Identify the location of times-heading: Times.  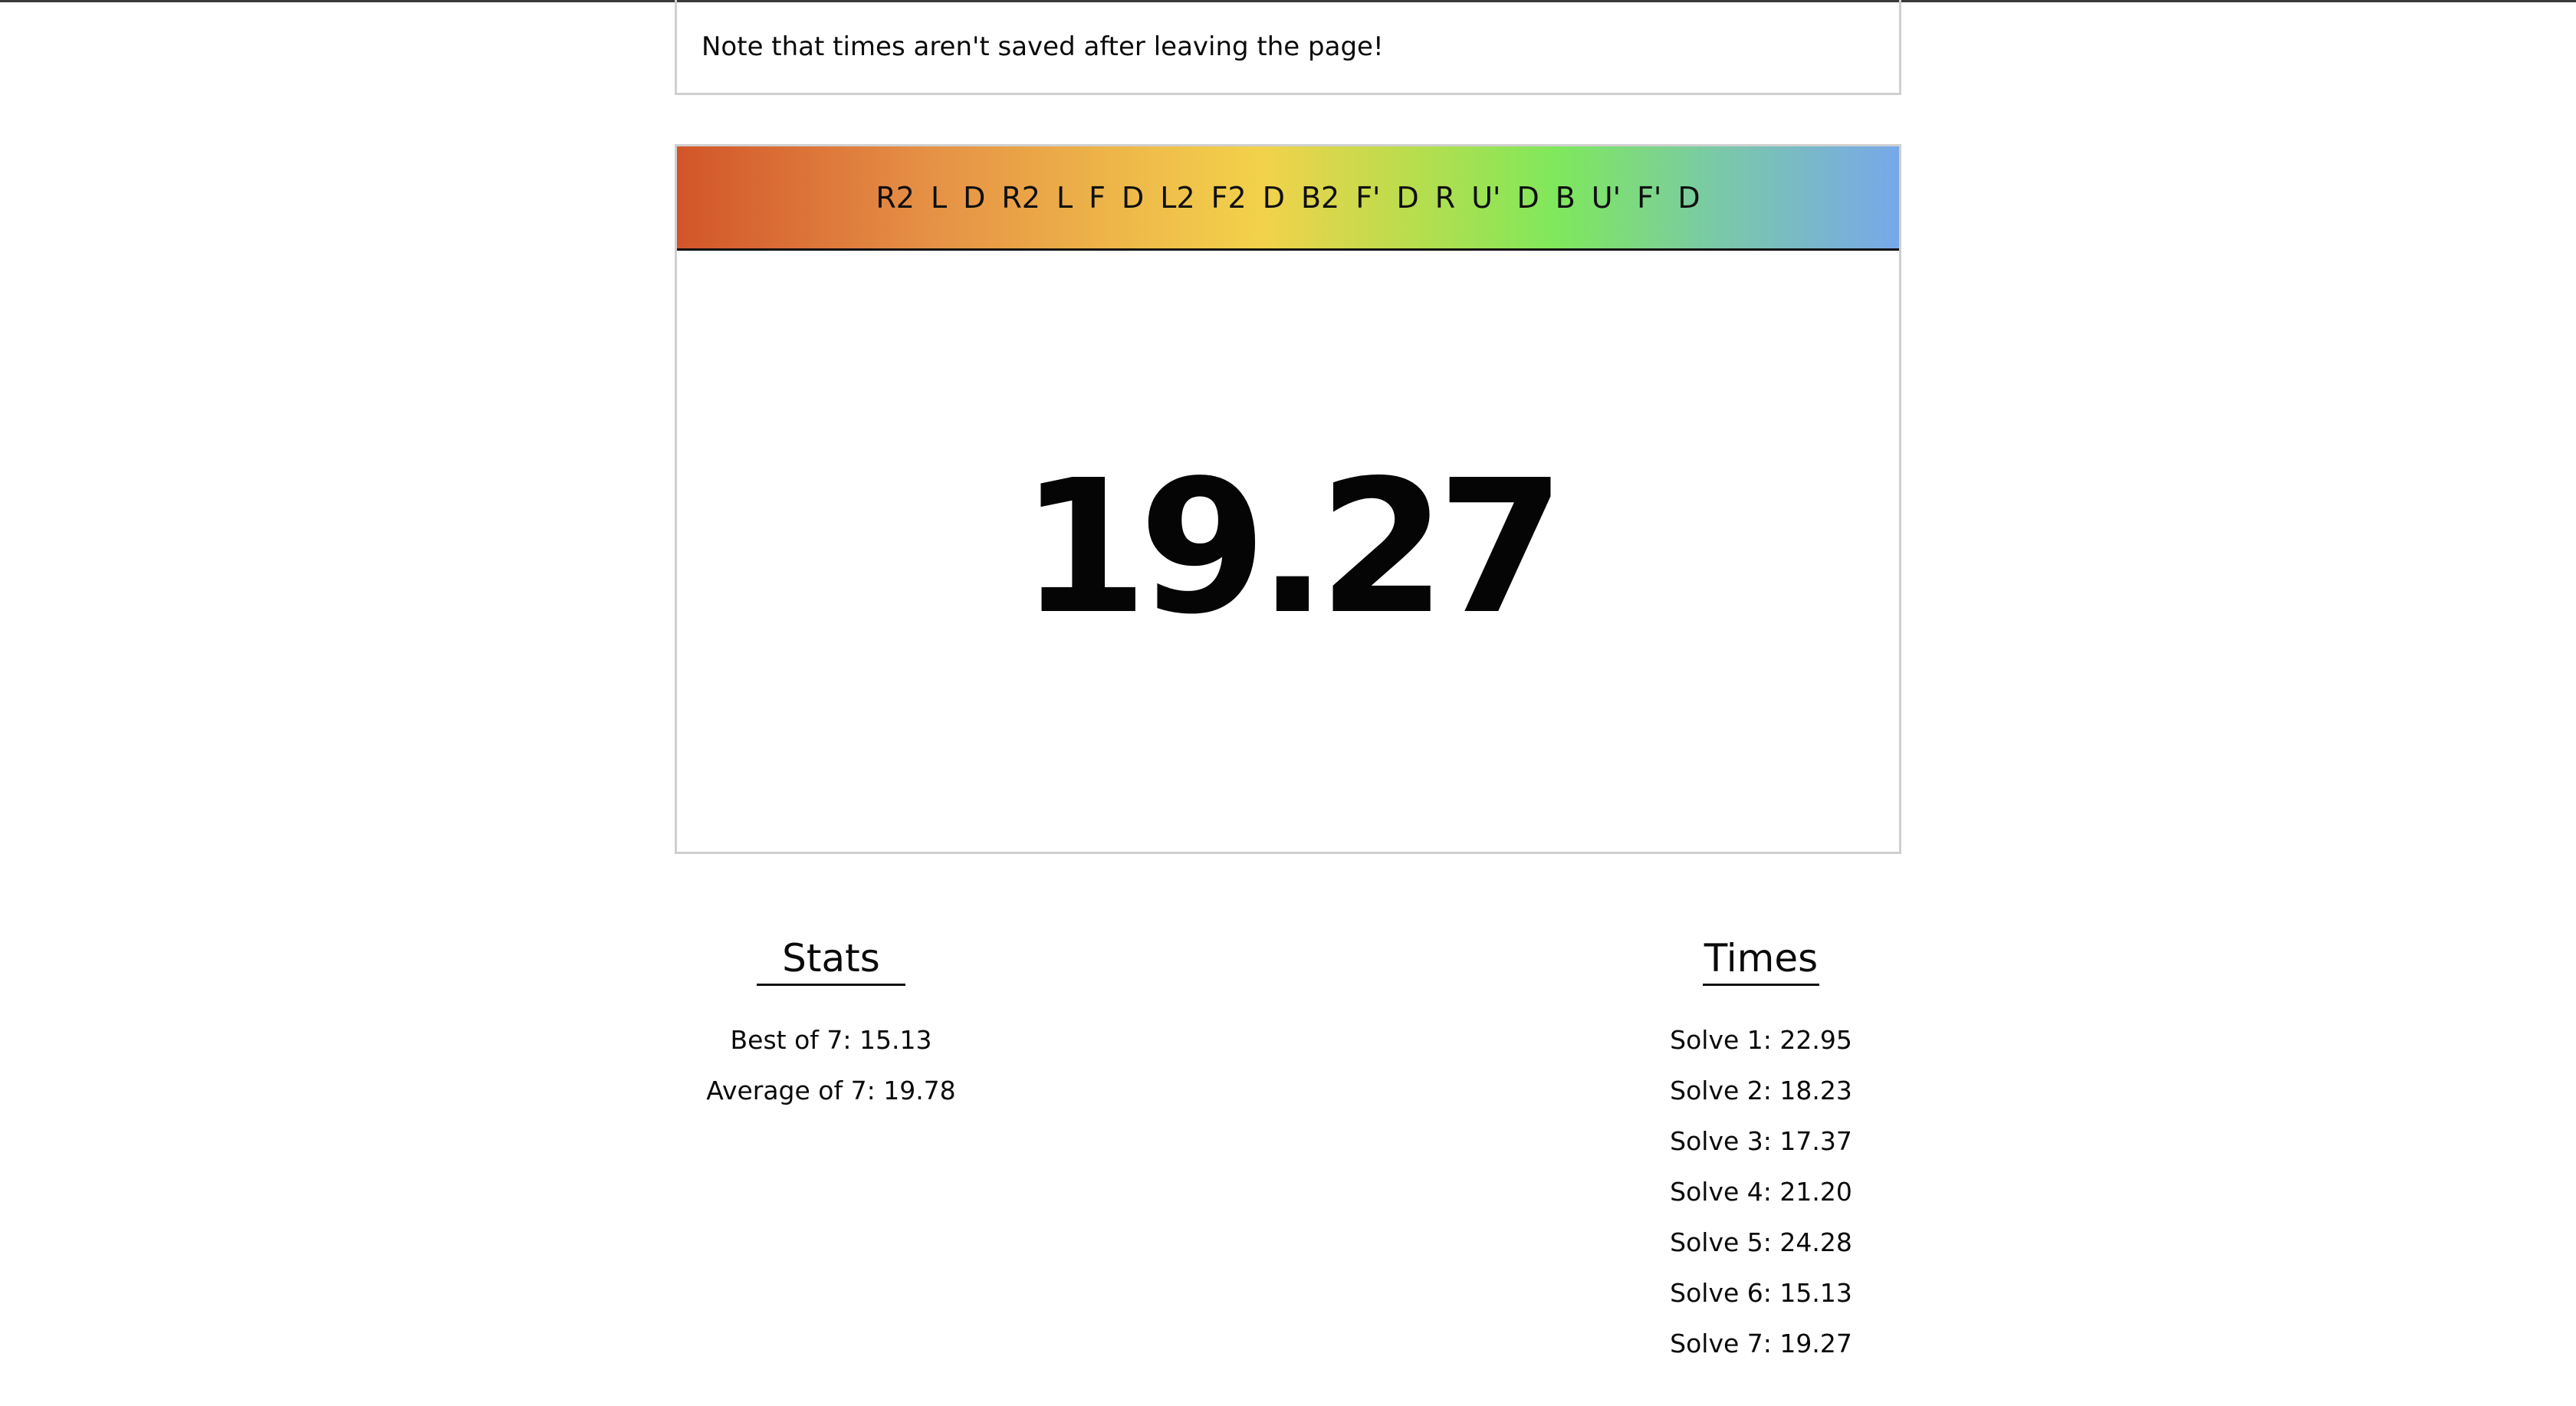
(1761, 961).